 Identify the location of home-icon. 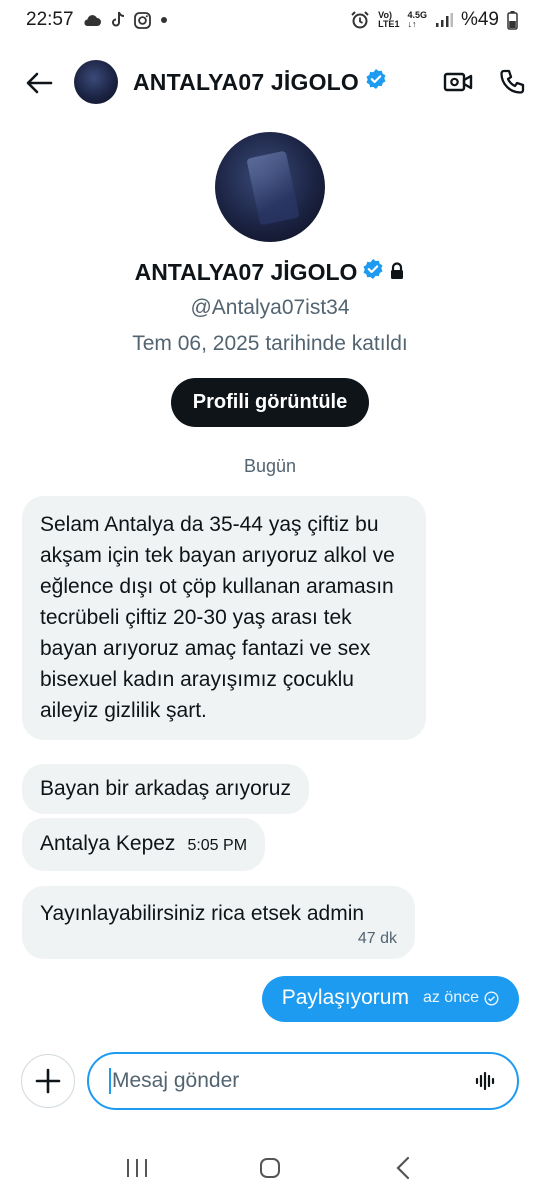
(269, 1168).